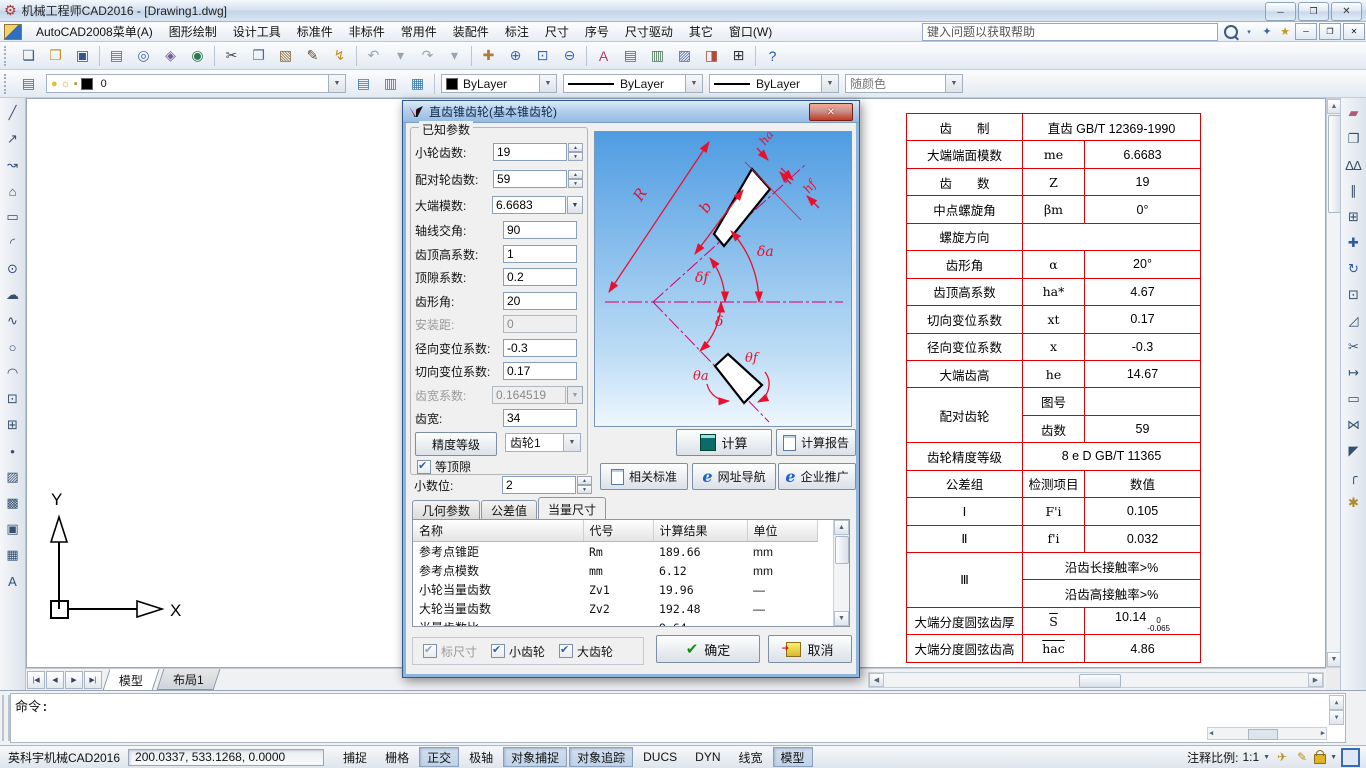  I want to click on document-restore-button: ❐, so click(1330, 31).